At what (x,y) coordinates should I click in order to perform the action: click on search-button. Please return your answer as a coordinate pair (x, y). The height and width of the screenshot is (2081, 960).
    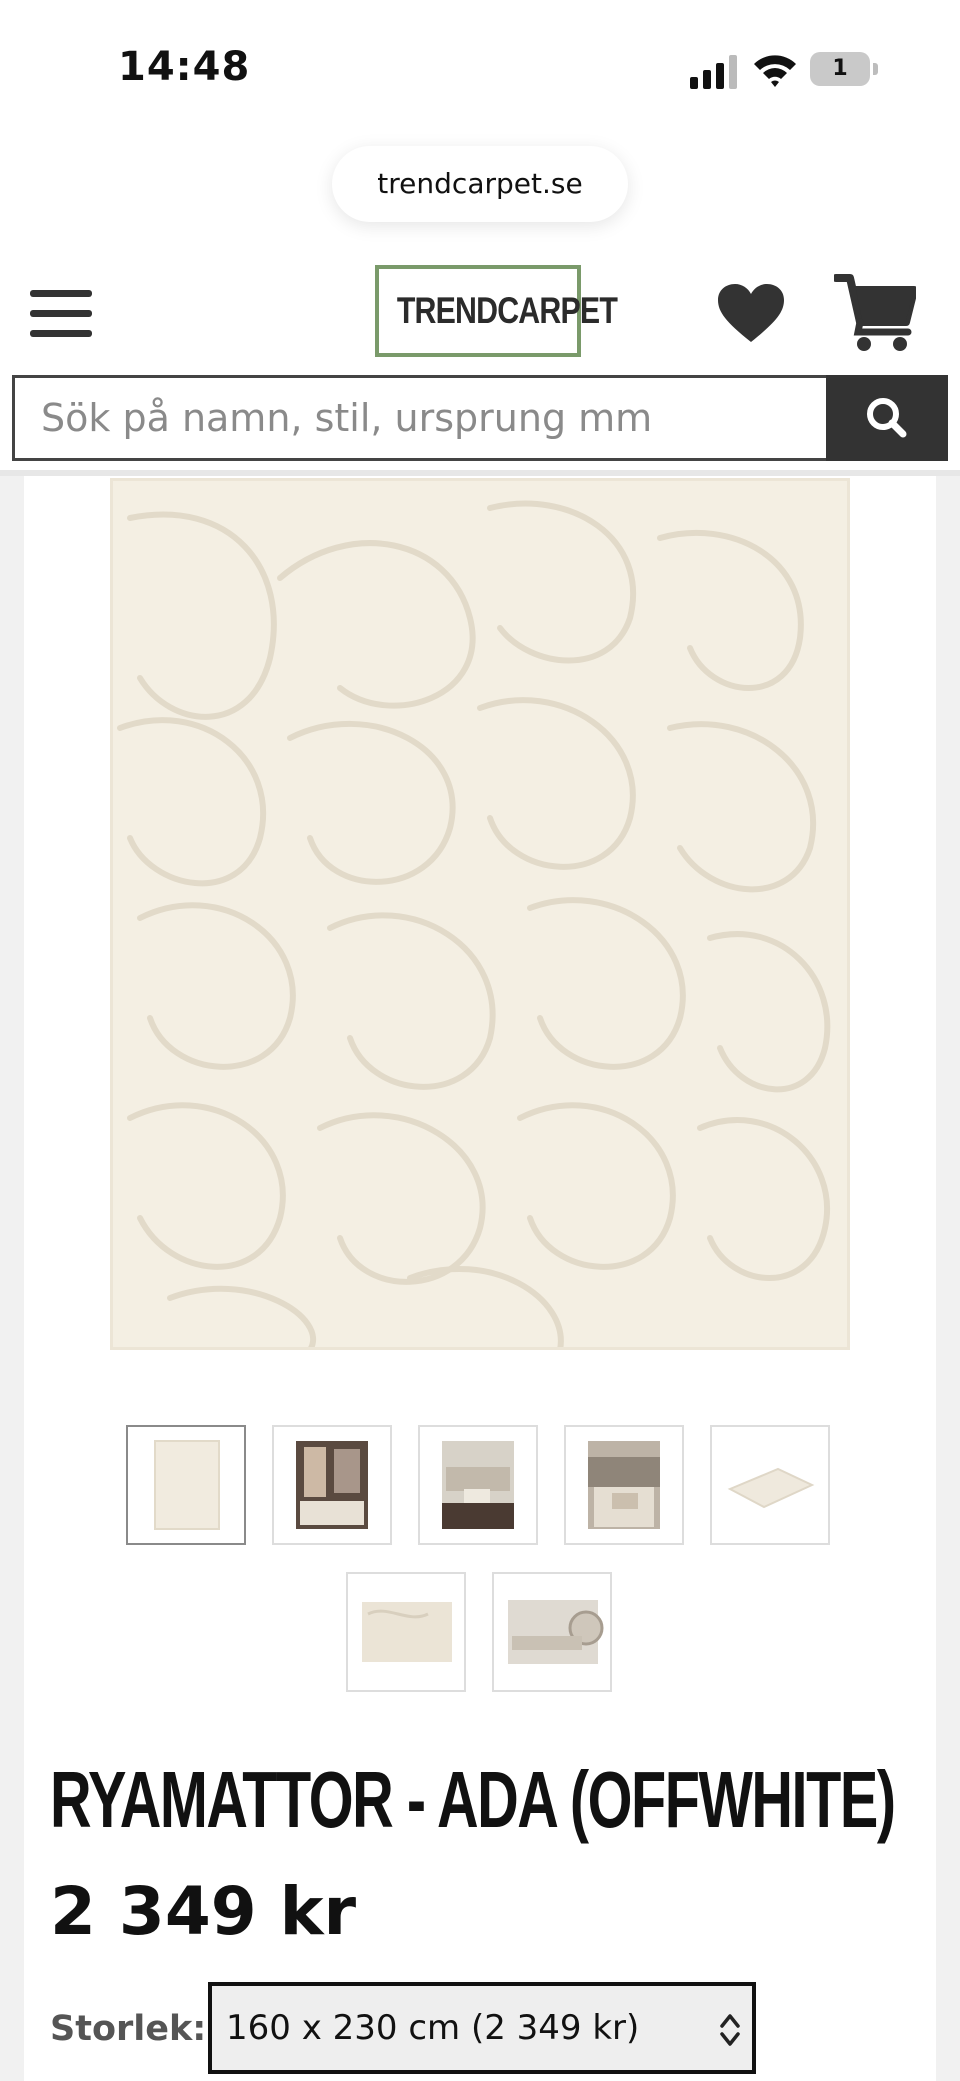
    Looking at the image, I should click on (887, 418).